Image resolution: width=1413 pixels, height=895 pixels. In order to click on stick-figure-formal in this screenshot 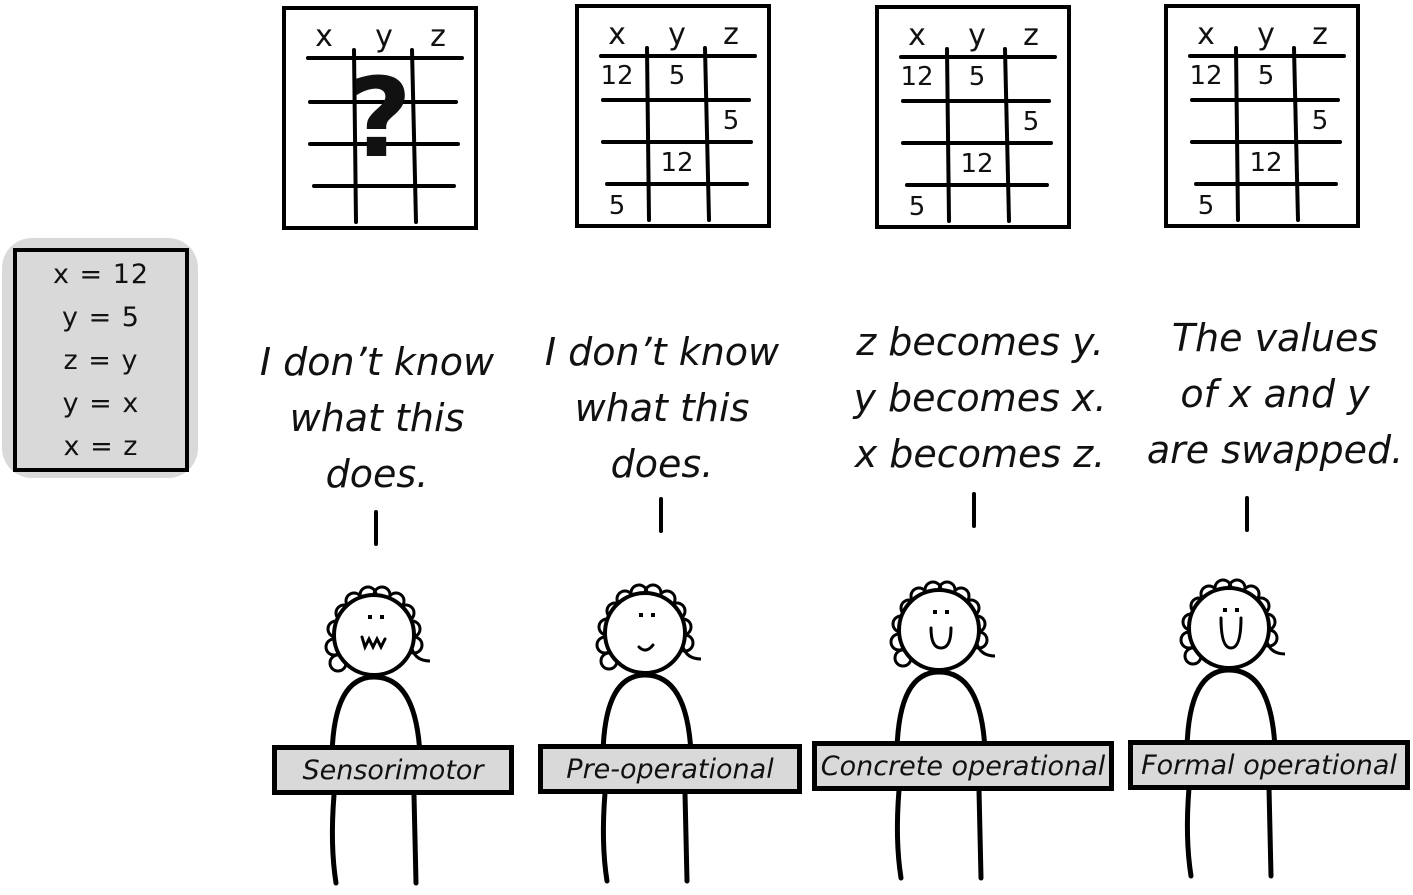, I will do `click(1247, 723)`.